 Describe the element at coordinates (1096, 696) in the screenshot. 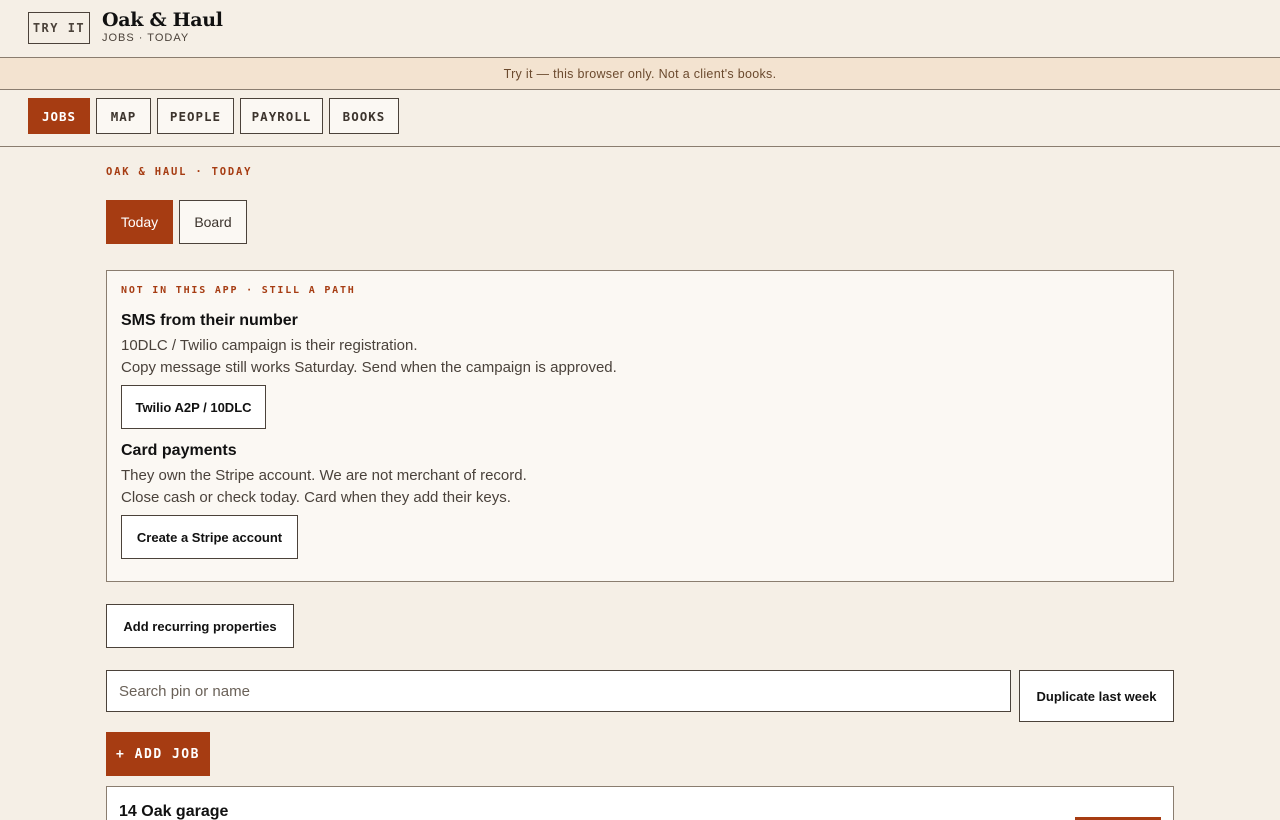

I see `duplicate-last-week-button: Duplicate last week` at that location.